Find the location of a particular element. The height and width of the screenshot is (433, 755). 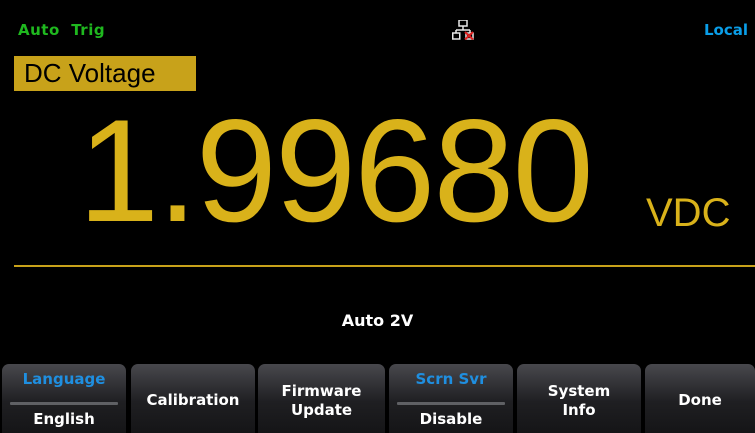

calibration-softkey-label: Calibration is located at coordinates (193, 400).